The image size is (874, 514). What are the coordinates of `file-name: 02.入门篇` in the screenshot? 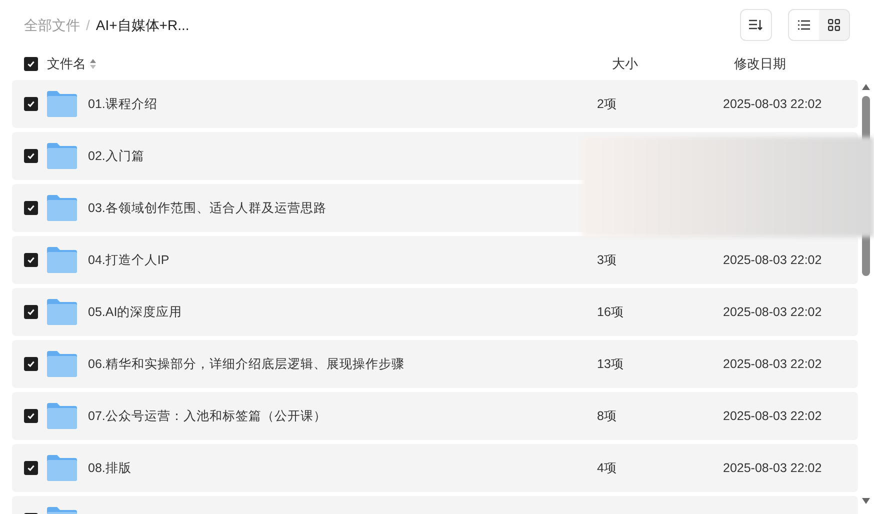 It's located at (116, 155).